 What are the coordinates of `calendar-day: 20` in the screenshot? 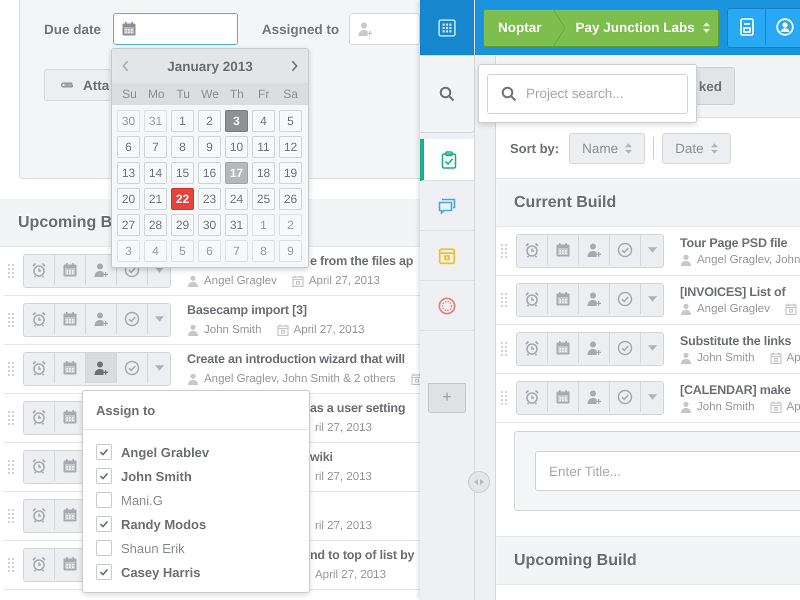 It's located at (128, 199).